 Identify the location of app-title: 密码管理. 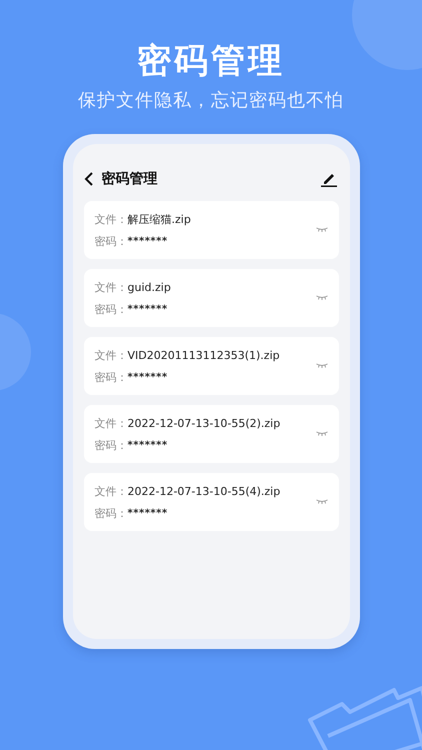
(130, 179).